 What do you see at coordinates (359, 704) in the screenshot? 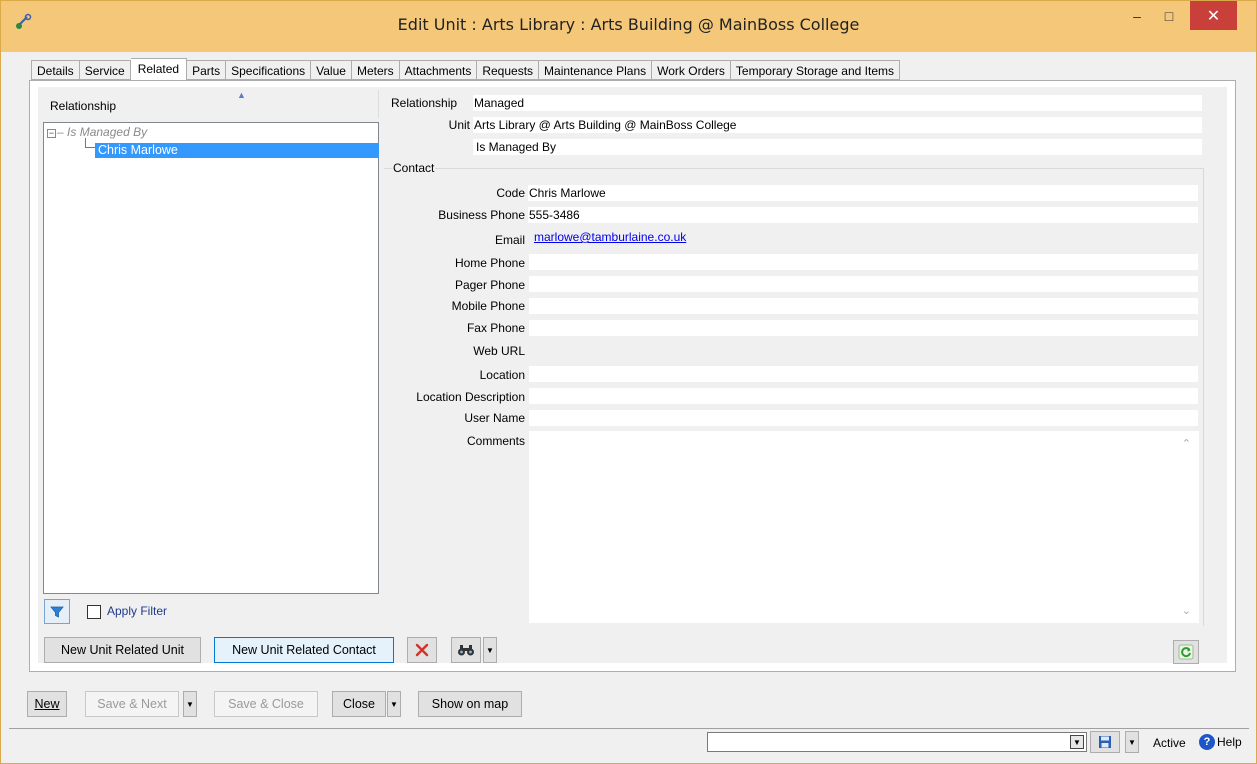
I see `close-button: Close` at bounding box center [359, 704].